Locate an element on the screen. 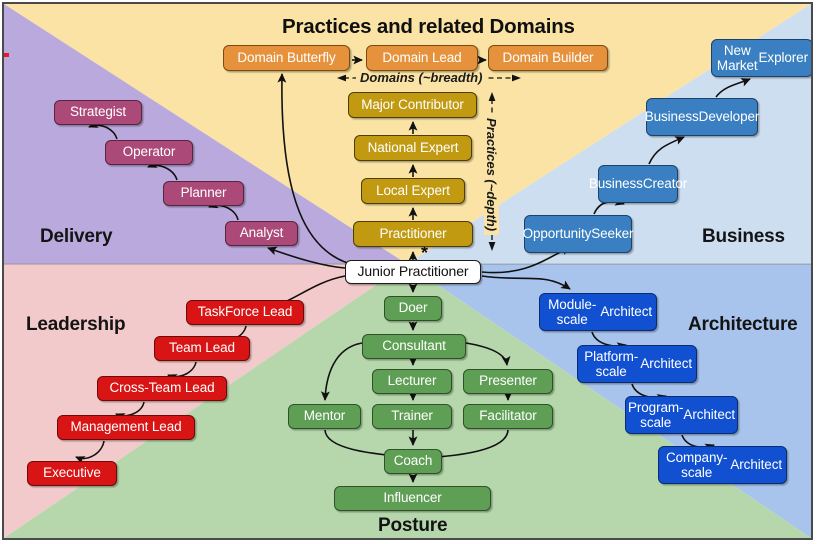 The image size is (817, 544). node-label-line: TaskForce Lead is located at coordinates (245, 312).